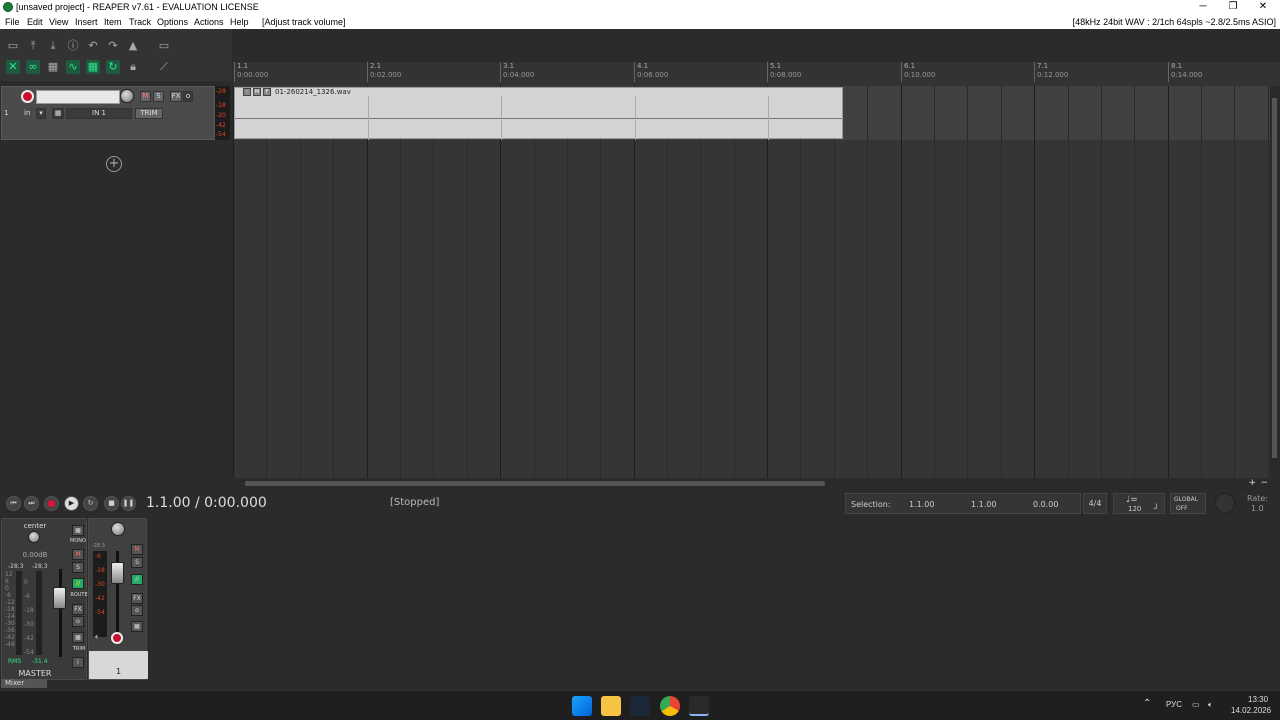 The height and width of the screenshot is (720, 1280). I want to click on master-pan-knob, so click(34, 537).